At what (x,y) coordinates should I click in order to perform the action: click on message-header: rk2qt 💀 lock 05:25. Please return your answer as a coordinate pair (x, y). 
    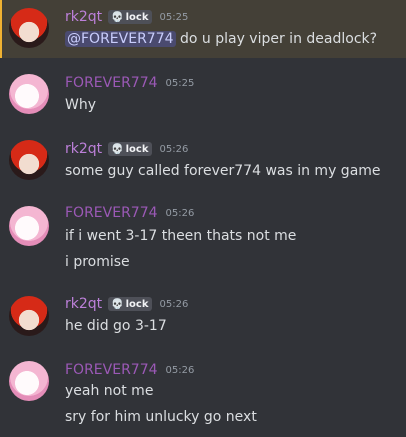
    Looking at the image, I should click on (126, 17).